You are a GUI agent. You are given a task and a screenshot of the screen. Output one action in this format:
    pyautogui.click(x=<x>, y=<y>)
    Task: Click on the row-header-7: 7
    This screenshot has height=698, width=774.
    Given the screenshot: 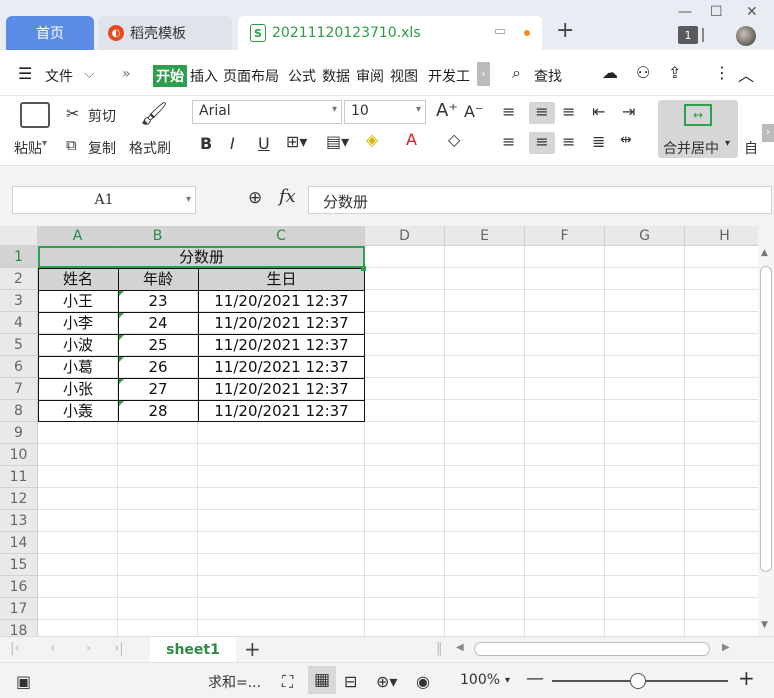 What is the action you would take?
    pyautogui.click(x=19, y=389)
    